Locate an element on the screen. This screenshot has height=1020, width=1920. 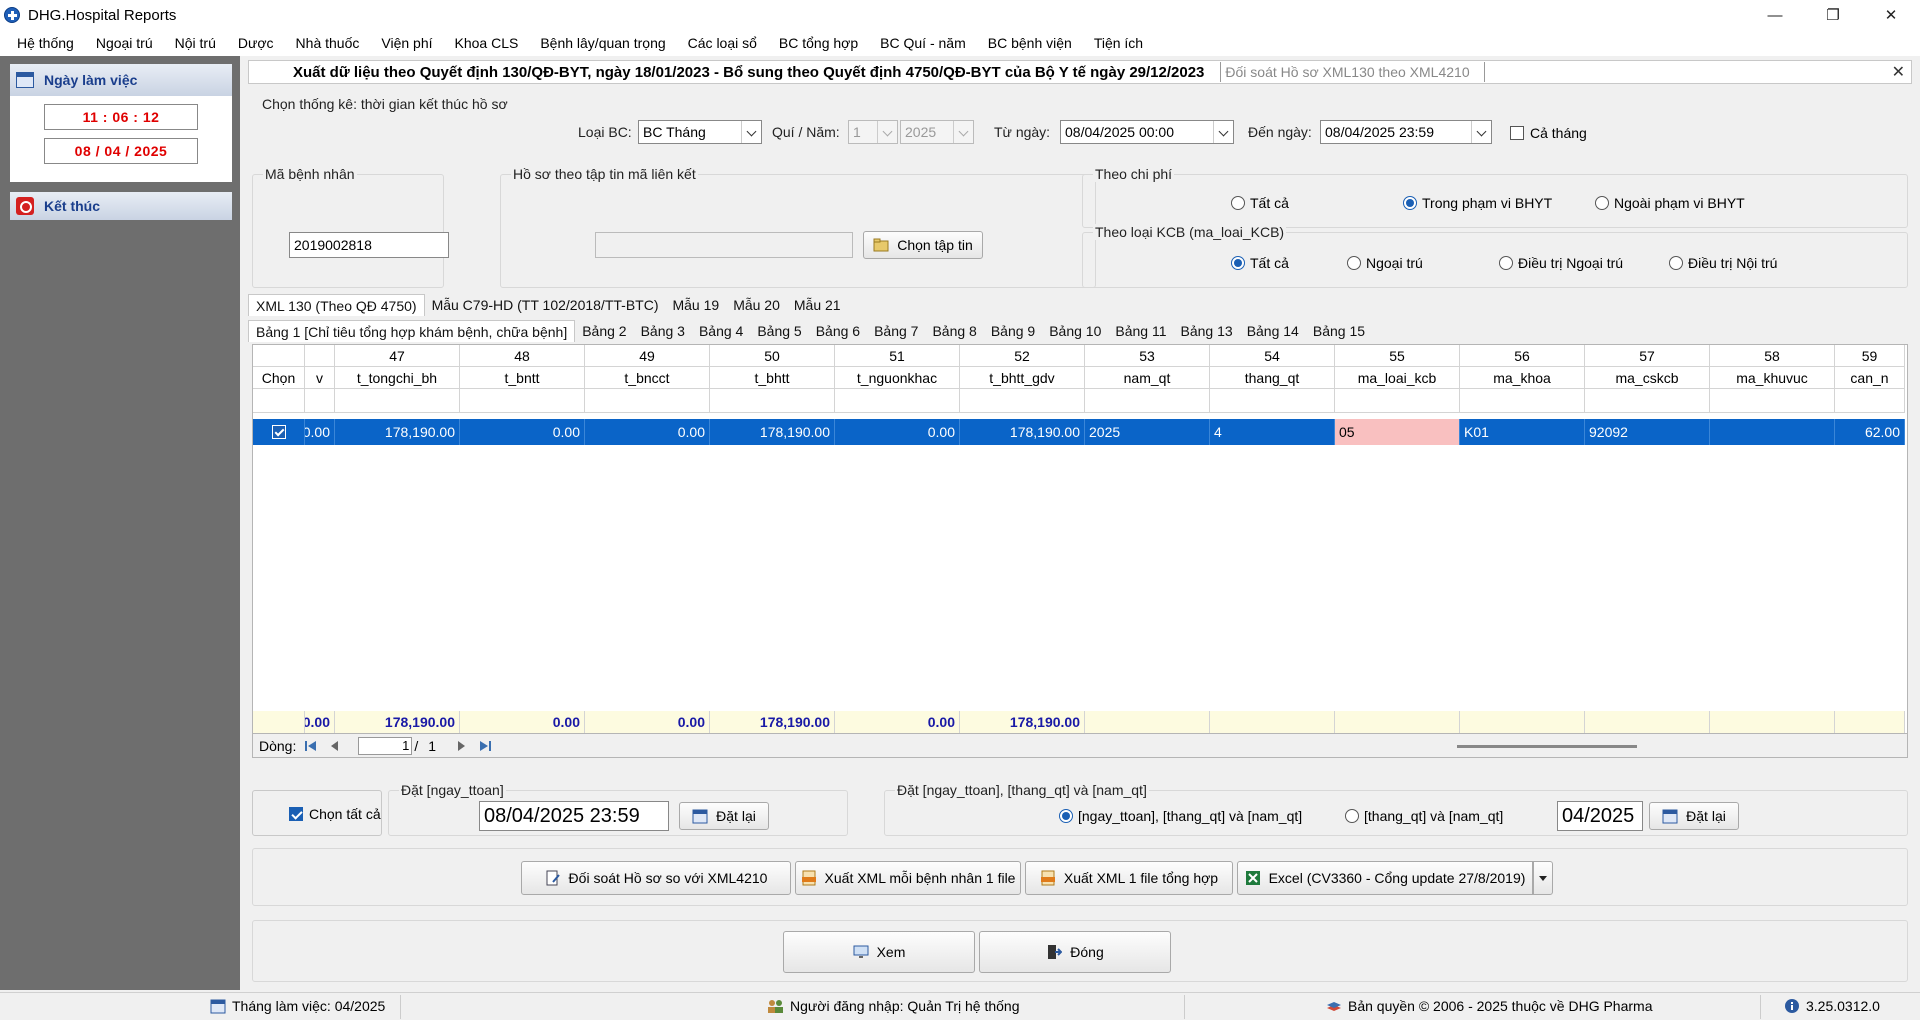
column-header: t_tongchi_bh is located at coordinates (397, 378).